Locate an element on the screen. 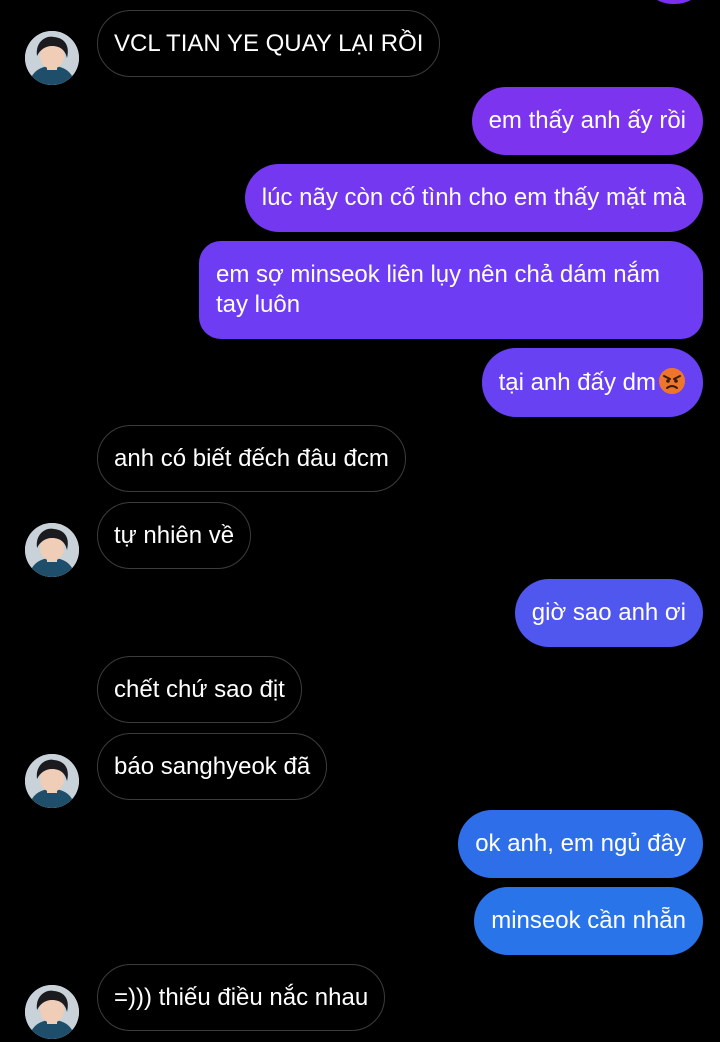 Image resolution: width=720 pixels, height=1042 pixels. message-bubble-sent: tại anh đấy dm is located at coordinates (592, 382).